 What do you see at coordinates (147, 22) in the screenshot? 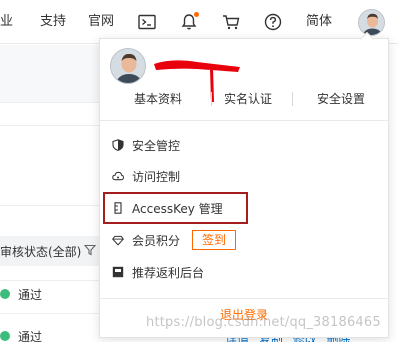
I see `console-icon` at bounding box center [147, 22].